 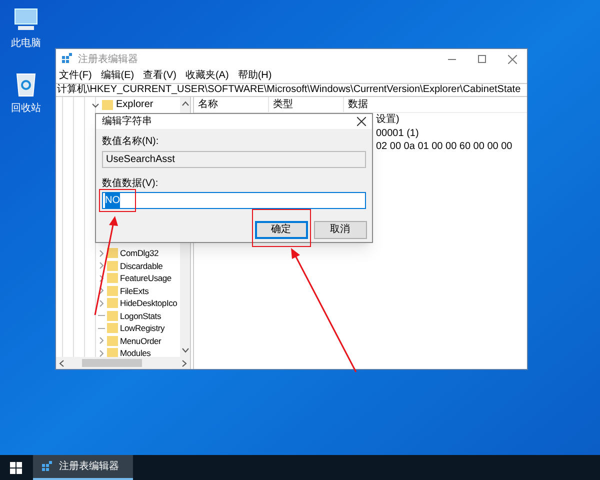 I want to click on tree-item: FileExts, so click(x=134, y=290).